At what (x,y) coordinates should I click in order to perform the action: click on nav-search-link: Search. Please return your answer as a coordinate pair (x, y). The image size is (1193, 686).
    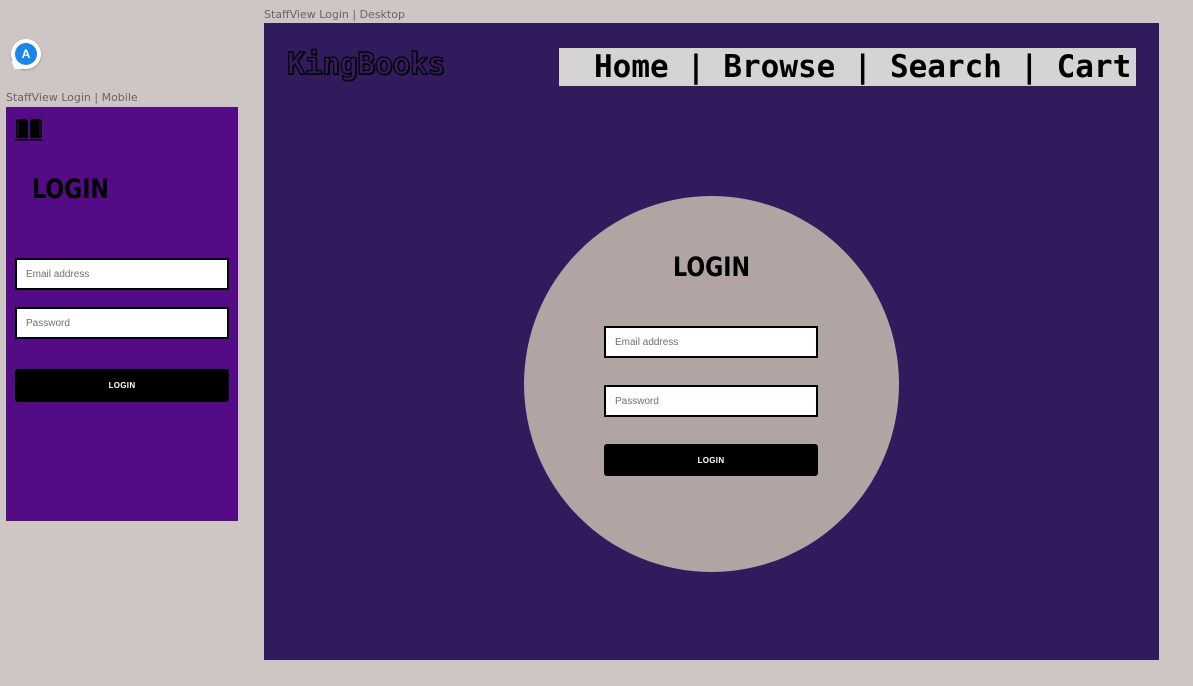
    Looking at the image, I should click on (946, 67).